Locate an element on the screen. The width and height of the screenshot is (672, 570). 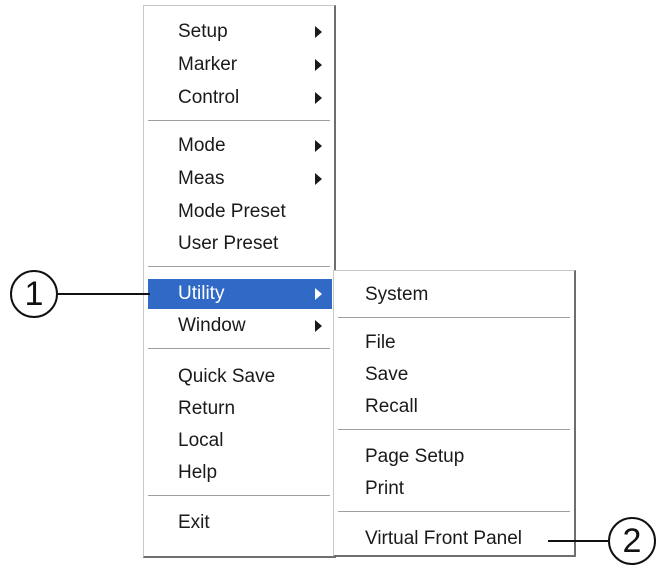
menu-item-quick-save: Quick Save is located at coordinates (240, 377).